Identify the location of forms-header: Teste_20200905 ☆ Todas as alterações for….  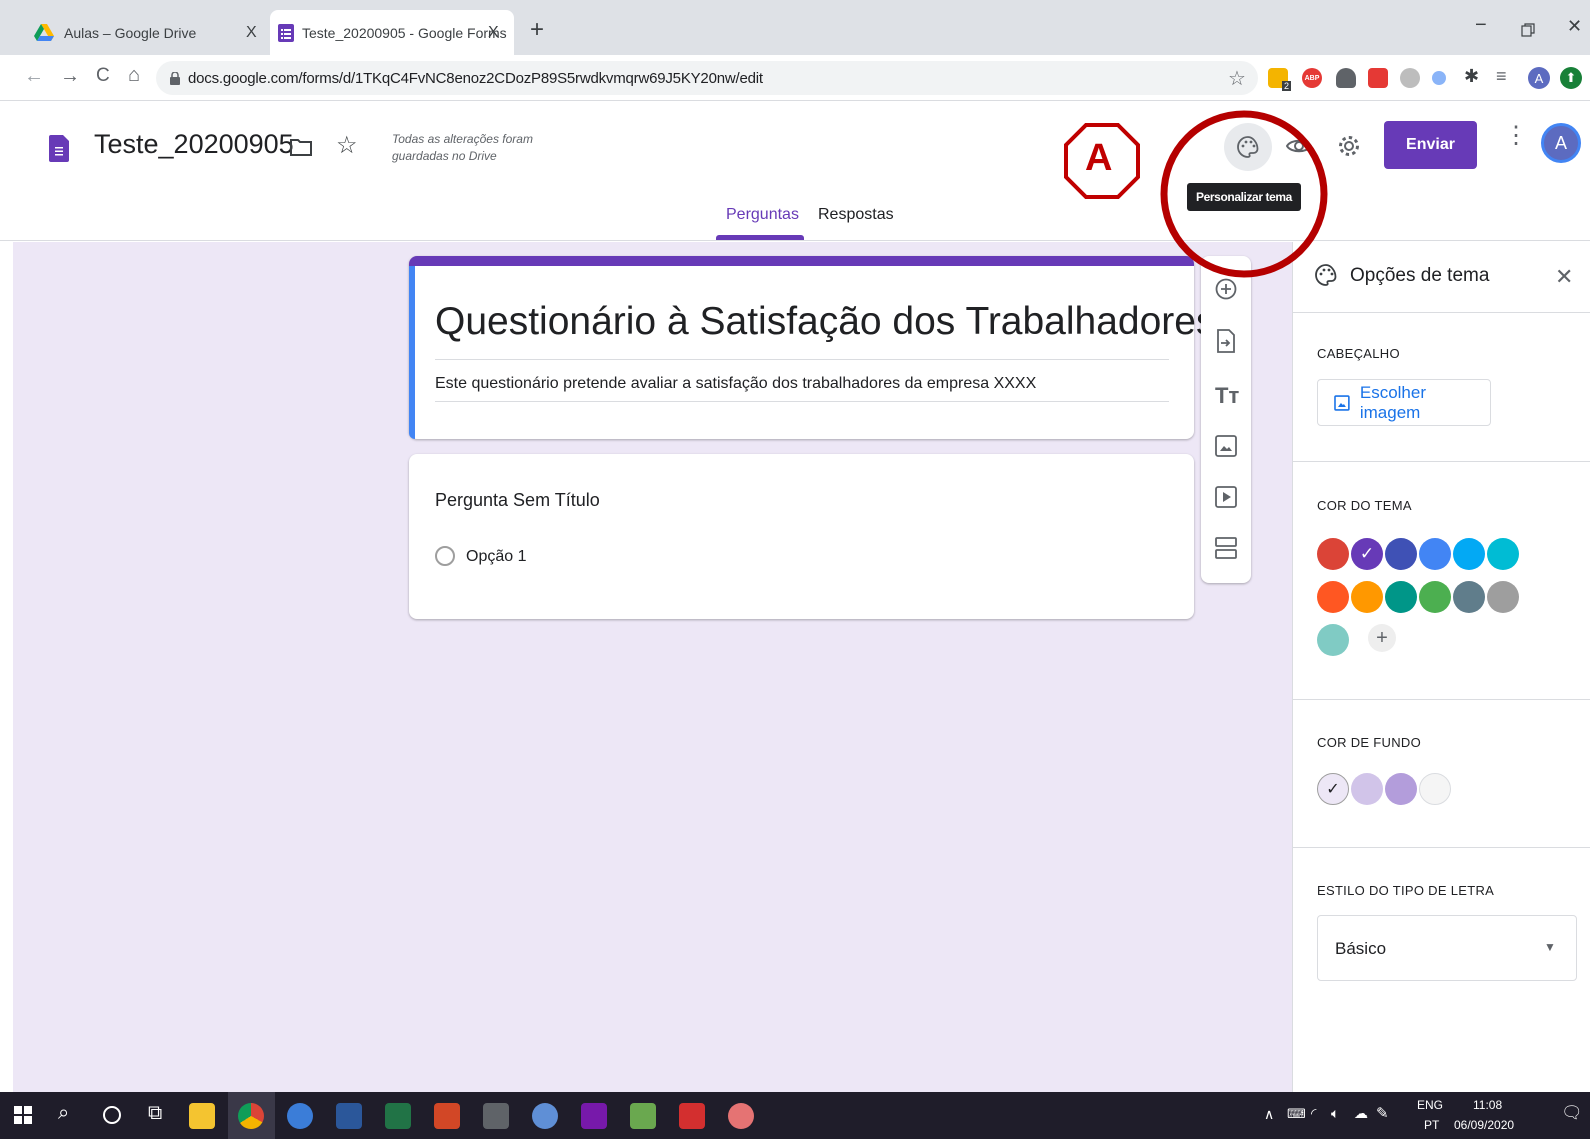
(795, 171).